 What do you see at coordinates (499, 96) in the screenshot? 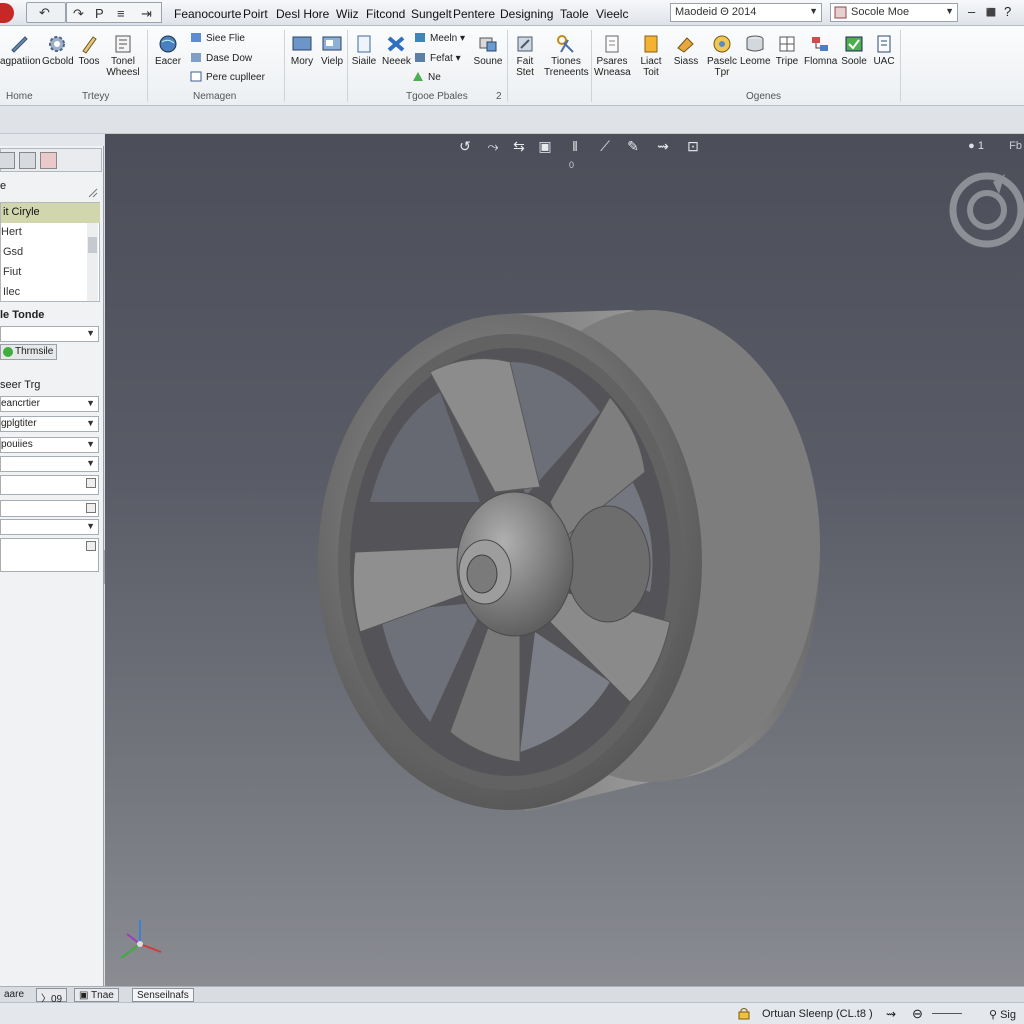
I see `ribbon-group-expand: 2` at bounding box center [499, 96].